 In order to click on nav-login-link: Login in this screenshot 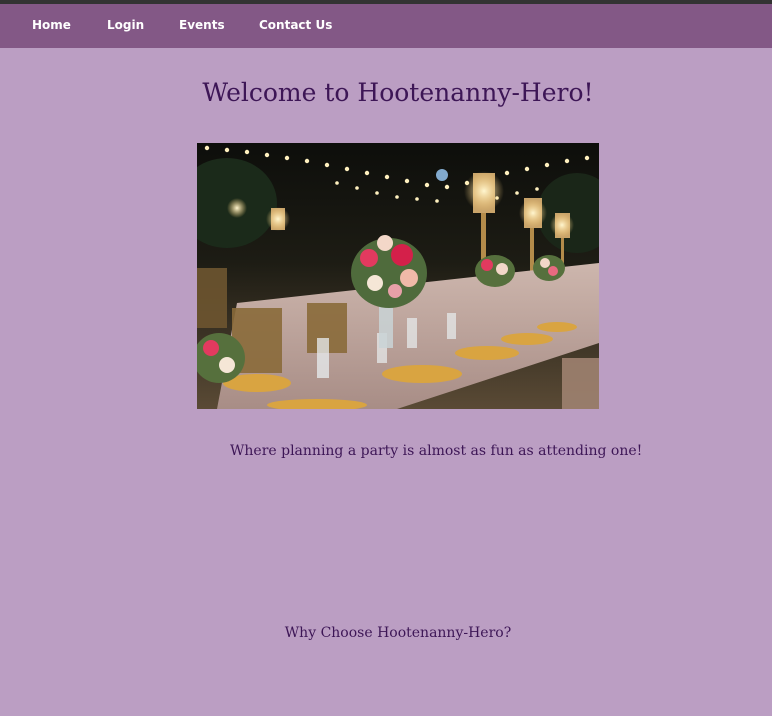, I will do `click(125, 25)`.